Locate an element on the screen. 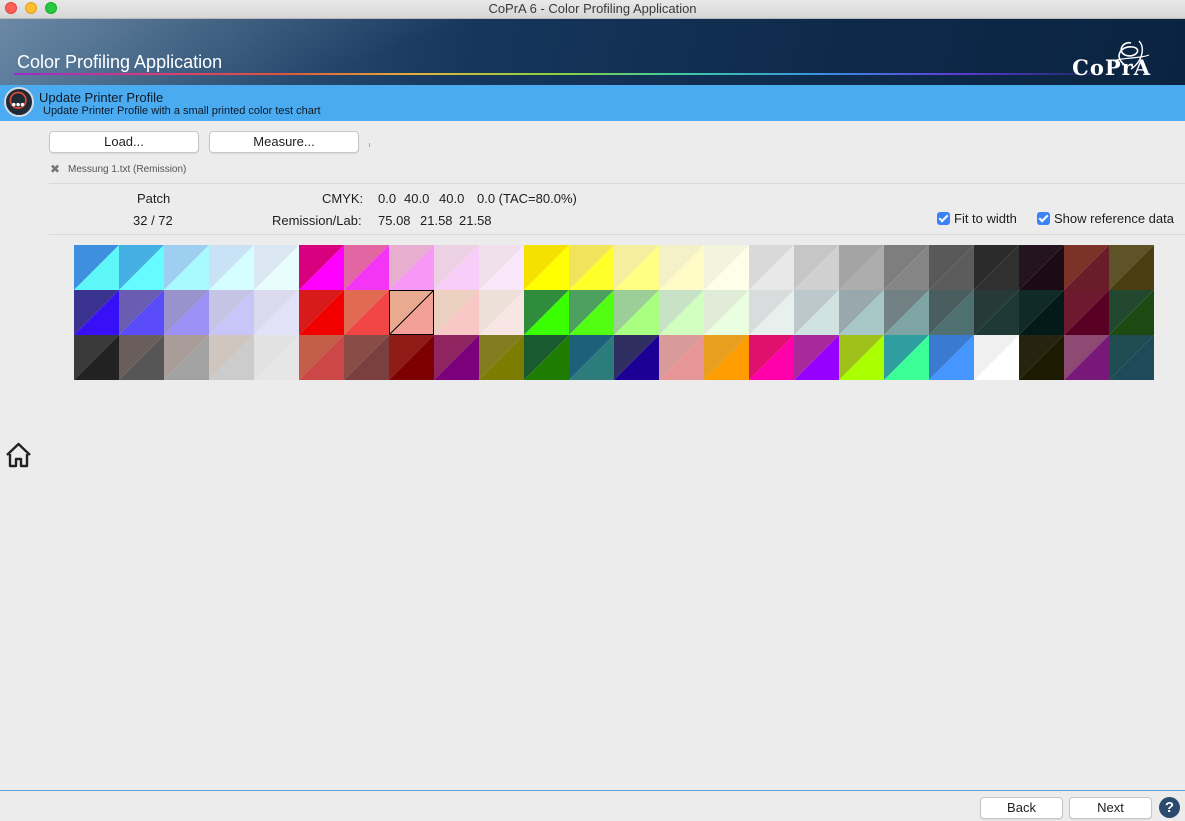  fit-to-width-label: Fit to width is located at coordinates (985, 218).